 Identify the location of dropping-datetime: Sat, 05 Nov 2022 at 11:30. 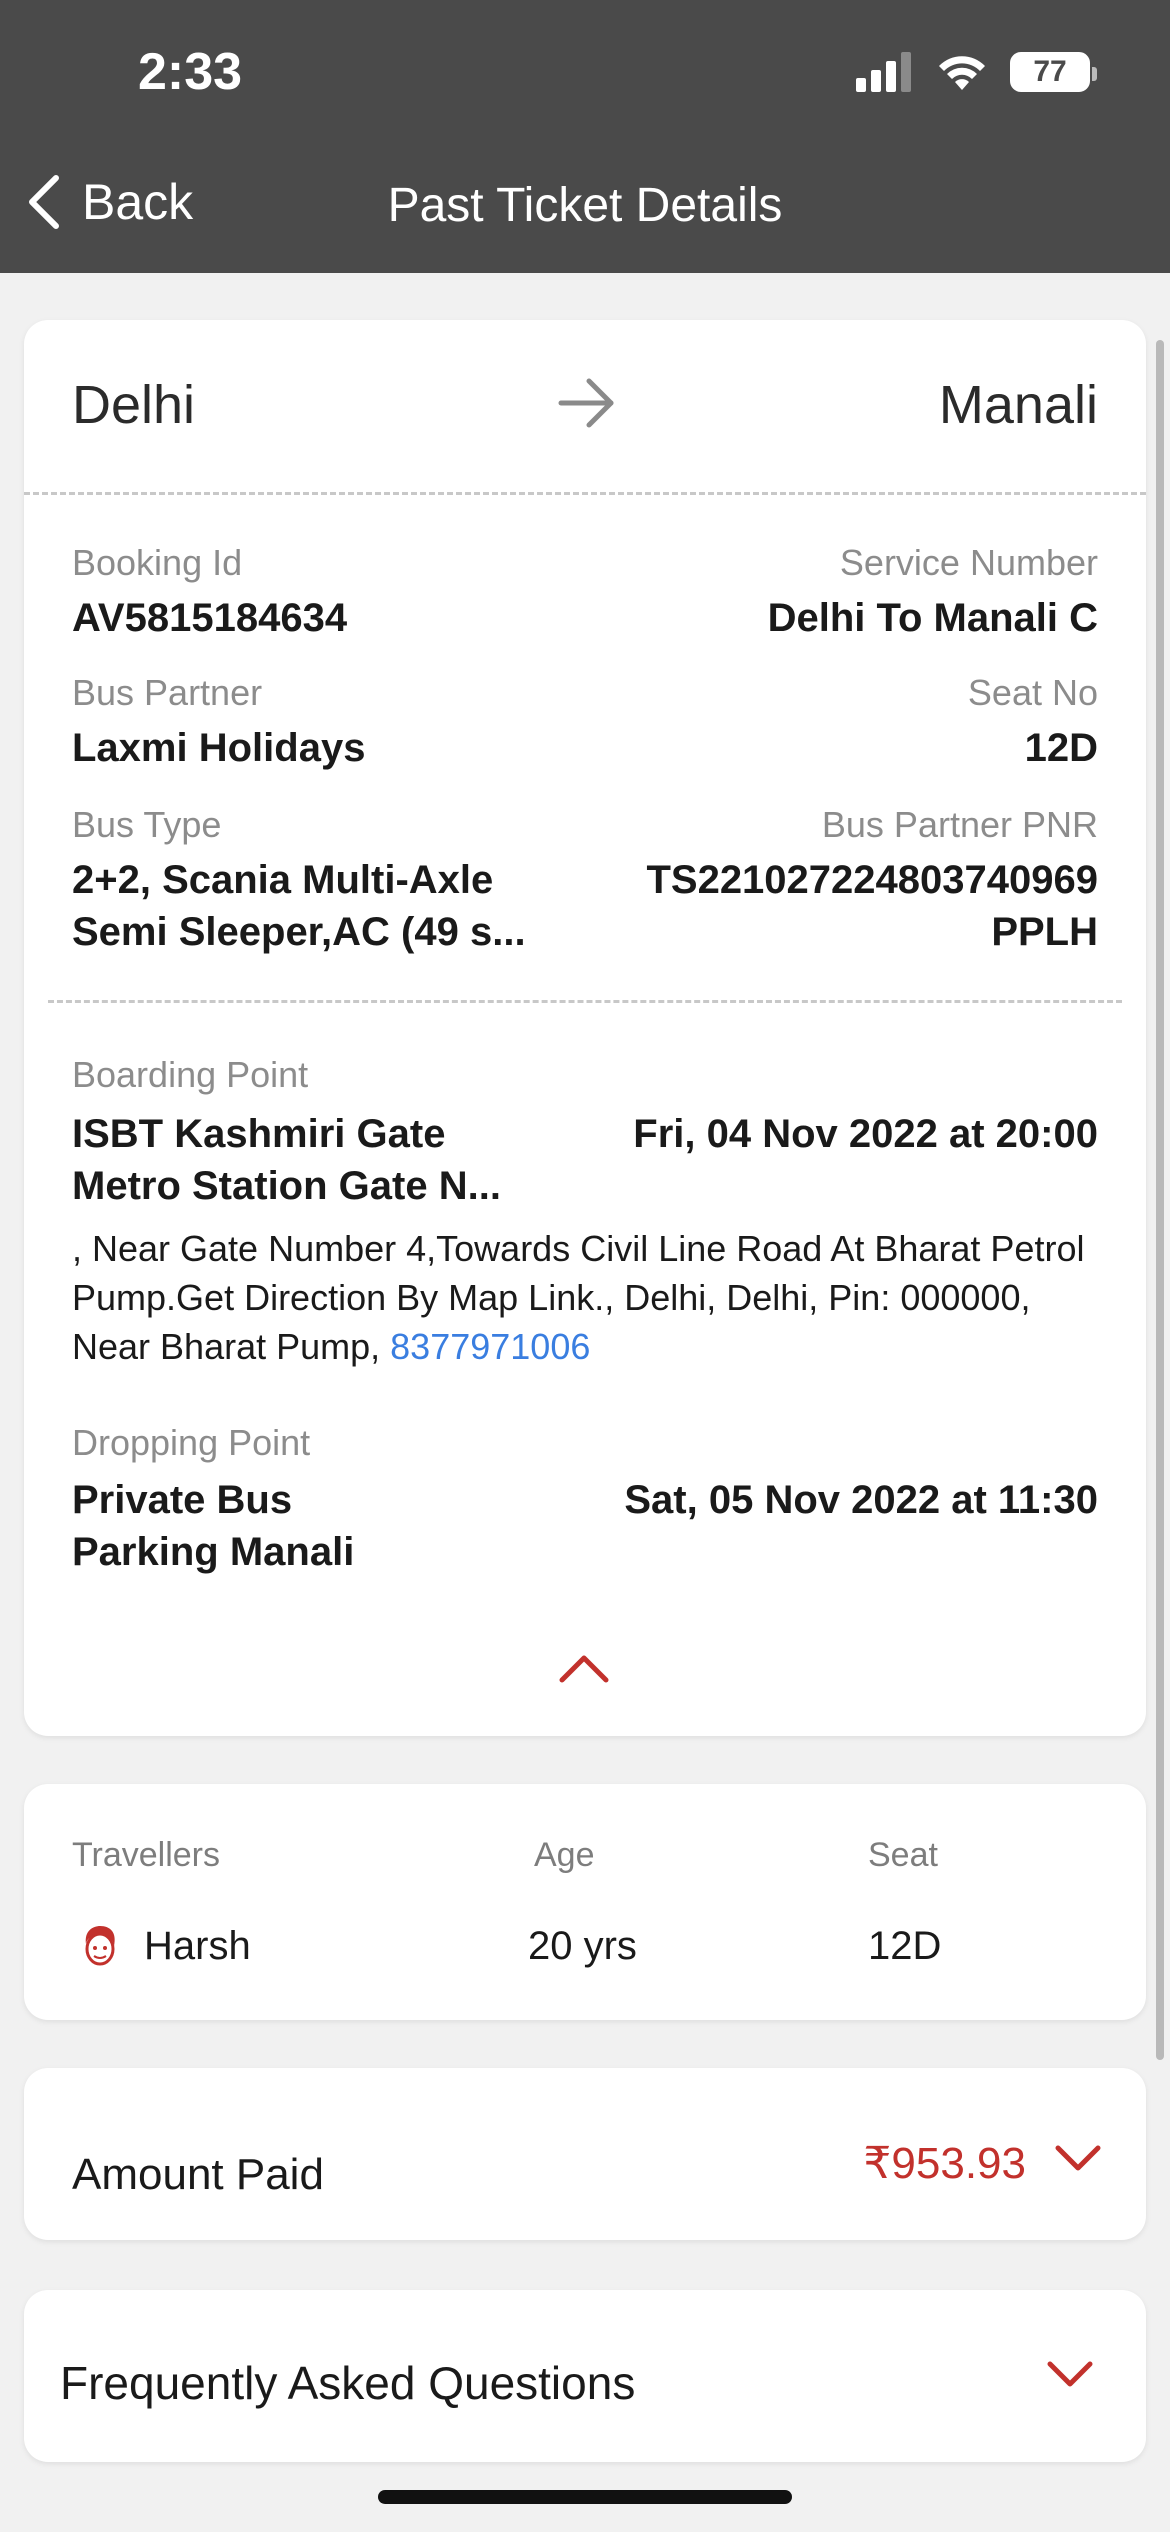
(861, 1500).